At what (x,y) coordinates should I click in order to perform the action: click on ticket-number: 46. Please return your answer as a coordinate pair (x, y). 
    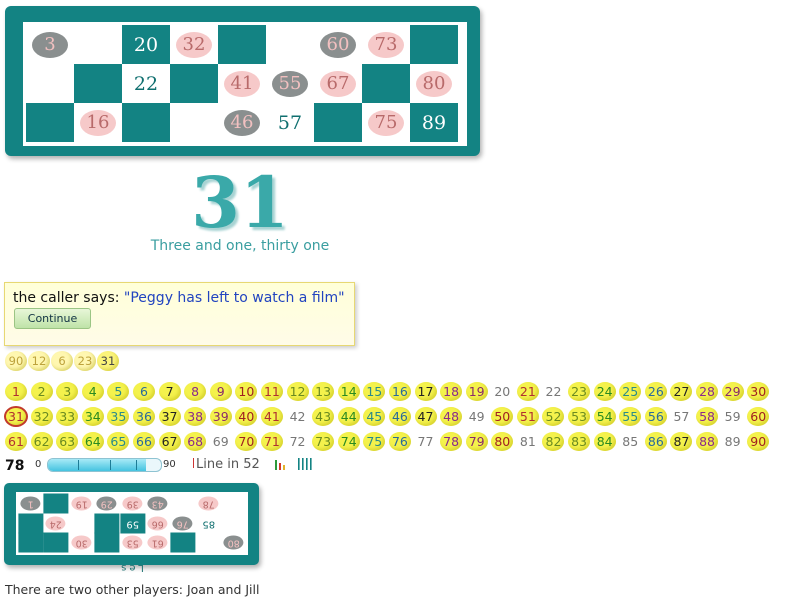
    Looking at the image, I should click on (242, 122).